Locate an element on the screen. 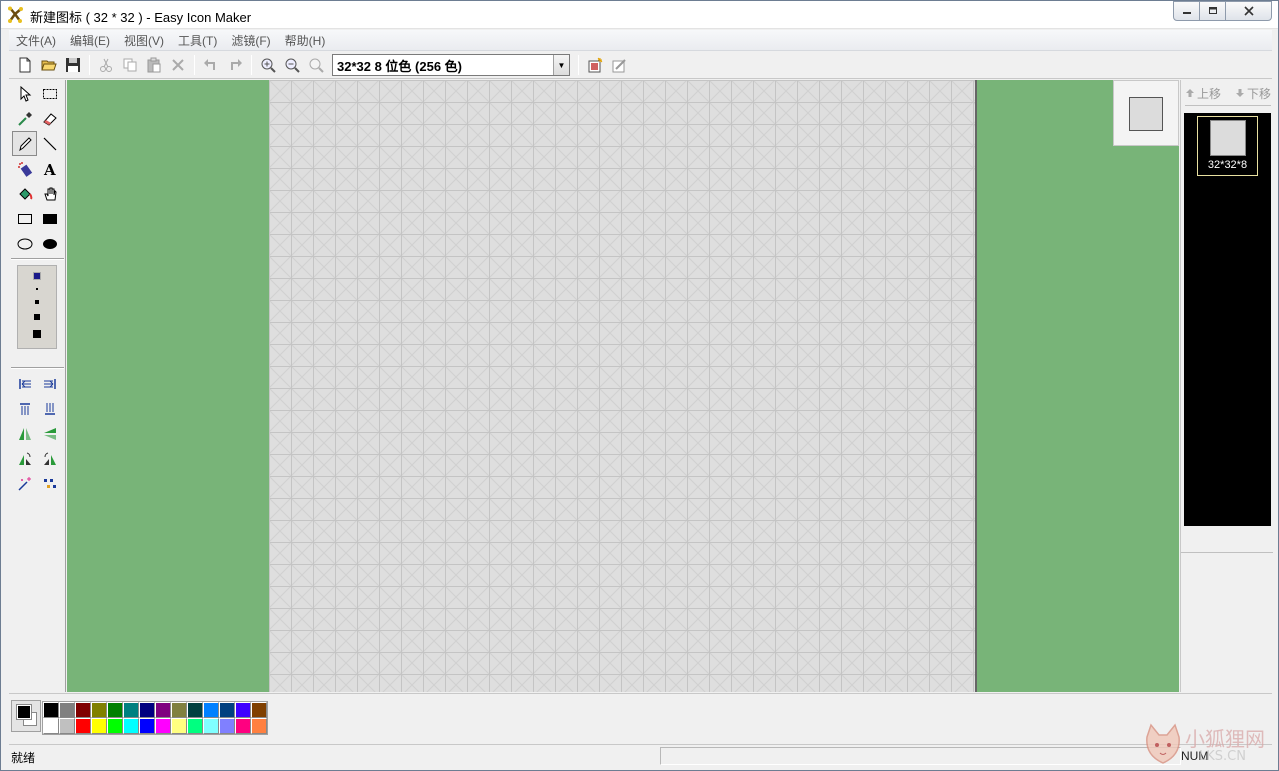  flip-vertical-tool is located at coordinates (49, 433).